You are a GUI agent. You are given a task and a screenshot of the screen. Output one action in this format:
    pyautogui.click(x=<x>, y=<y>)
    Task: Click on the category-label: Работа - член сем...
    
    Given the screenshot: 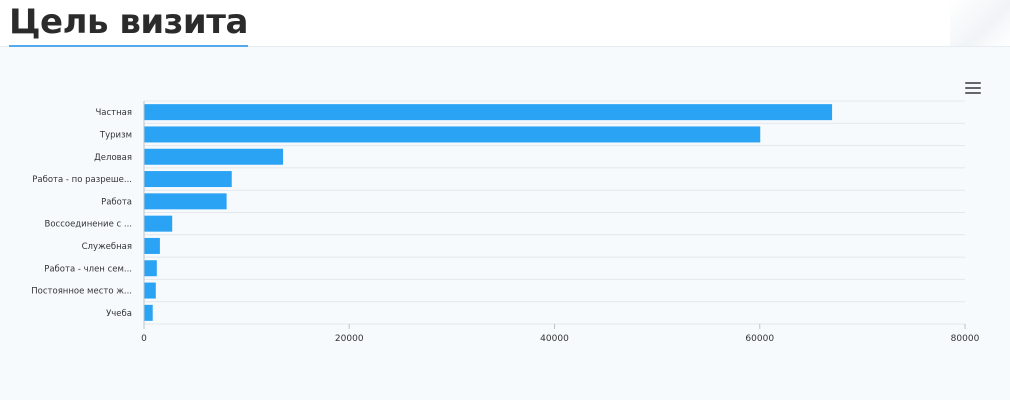 What is the action you would take?
    pyautogui.click(x=88, y=269)
    